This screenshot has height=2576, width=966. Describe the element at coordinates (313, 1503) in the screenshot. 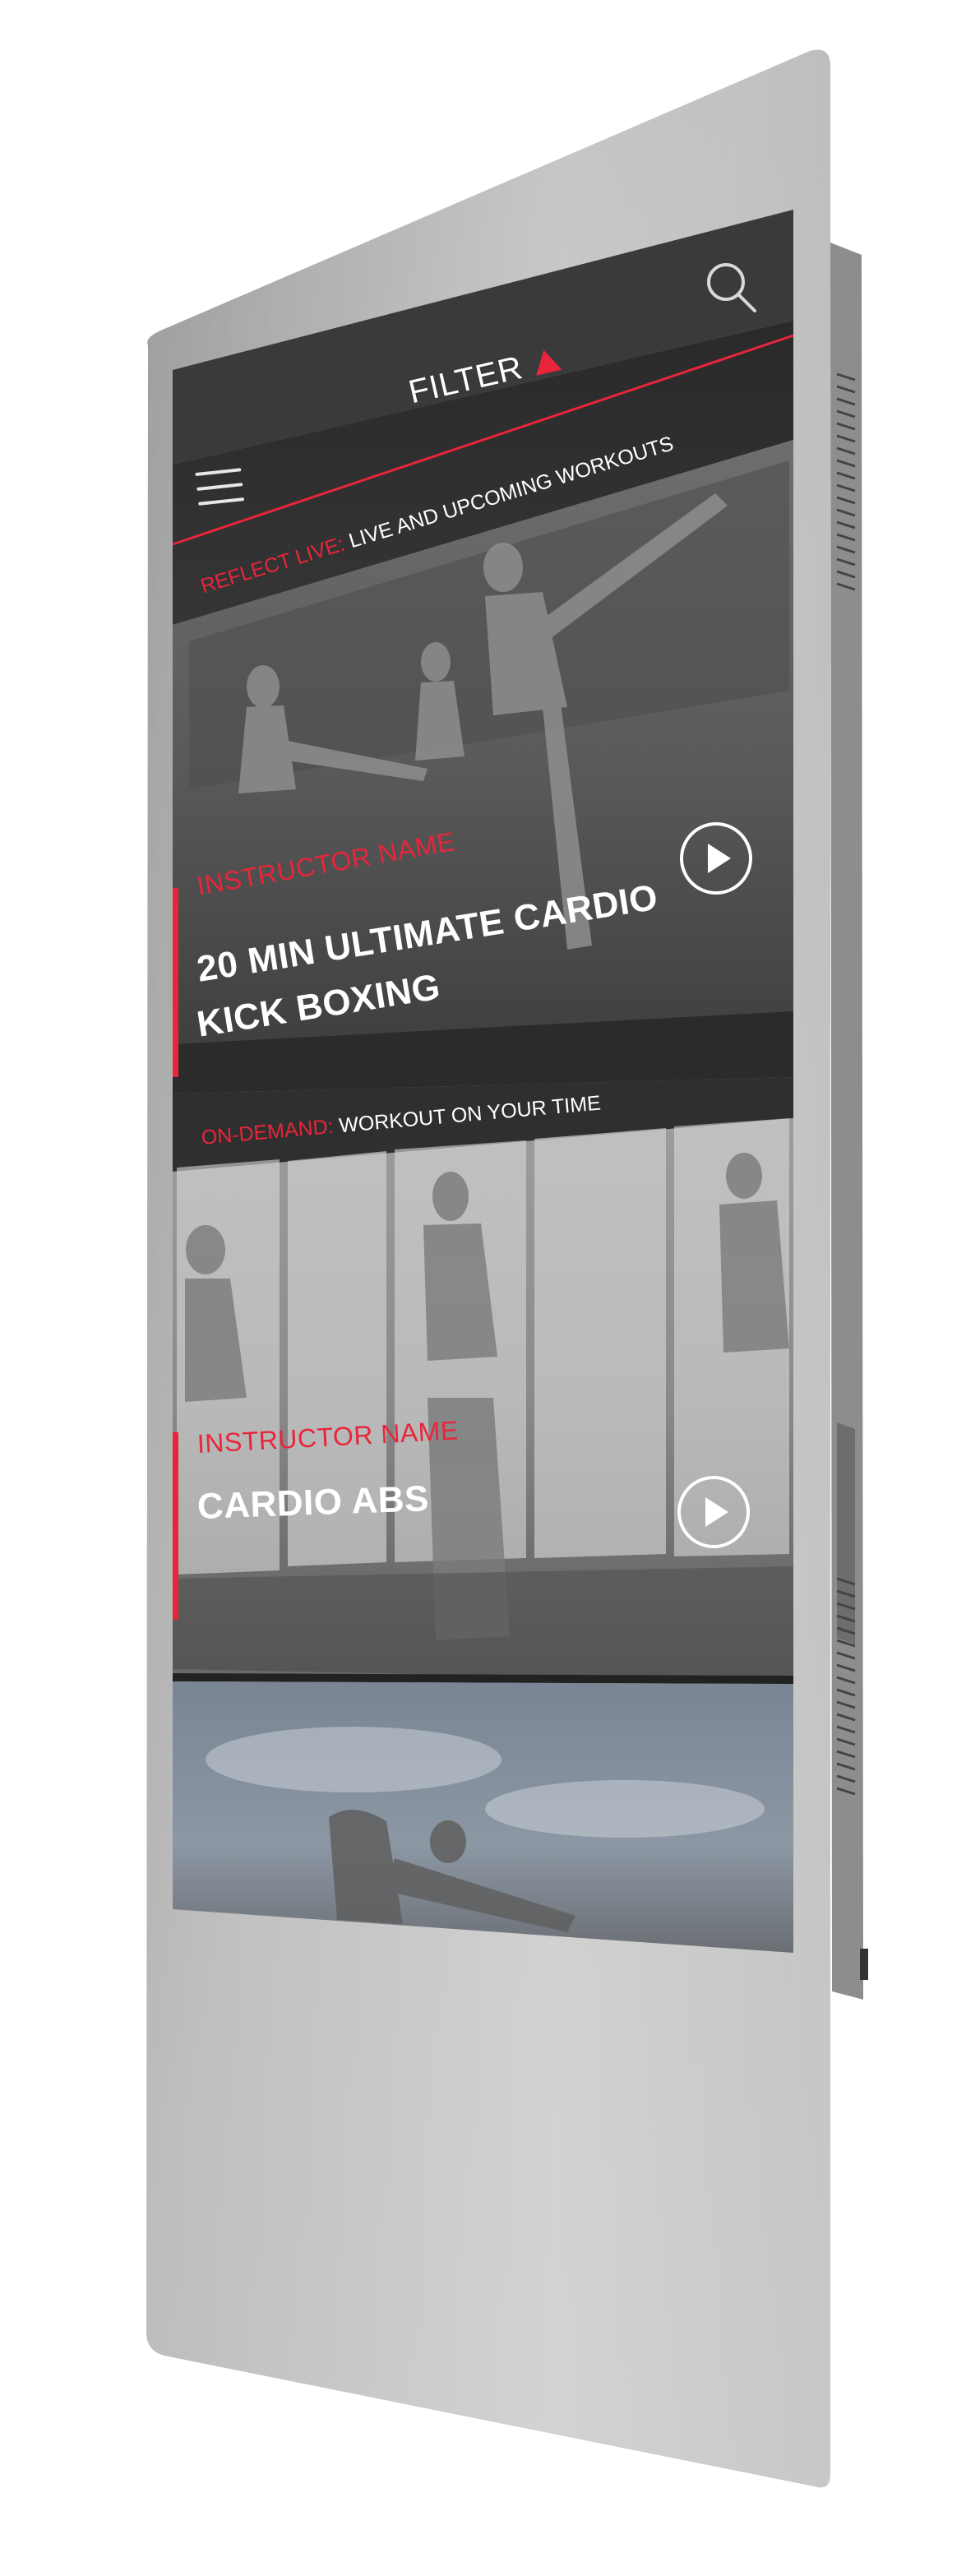

I see `card-2-title-line1: CARDIO ABS` at that location.